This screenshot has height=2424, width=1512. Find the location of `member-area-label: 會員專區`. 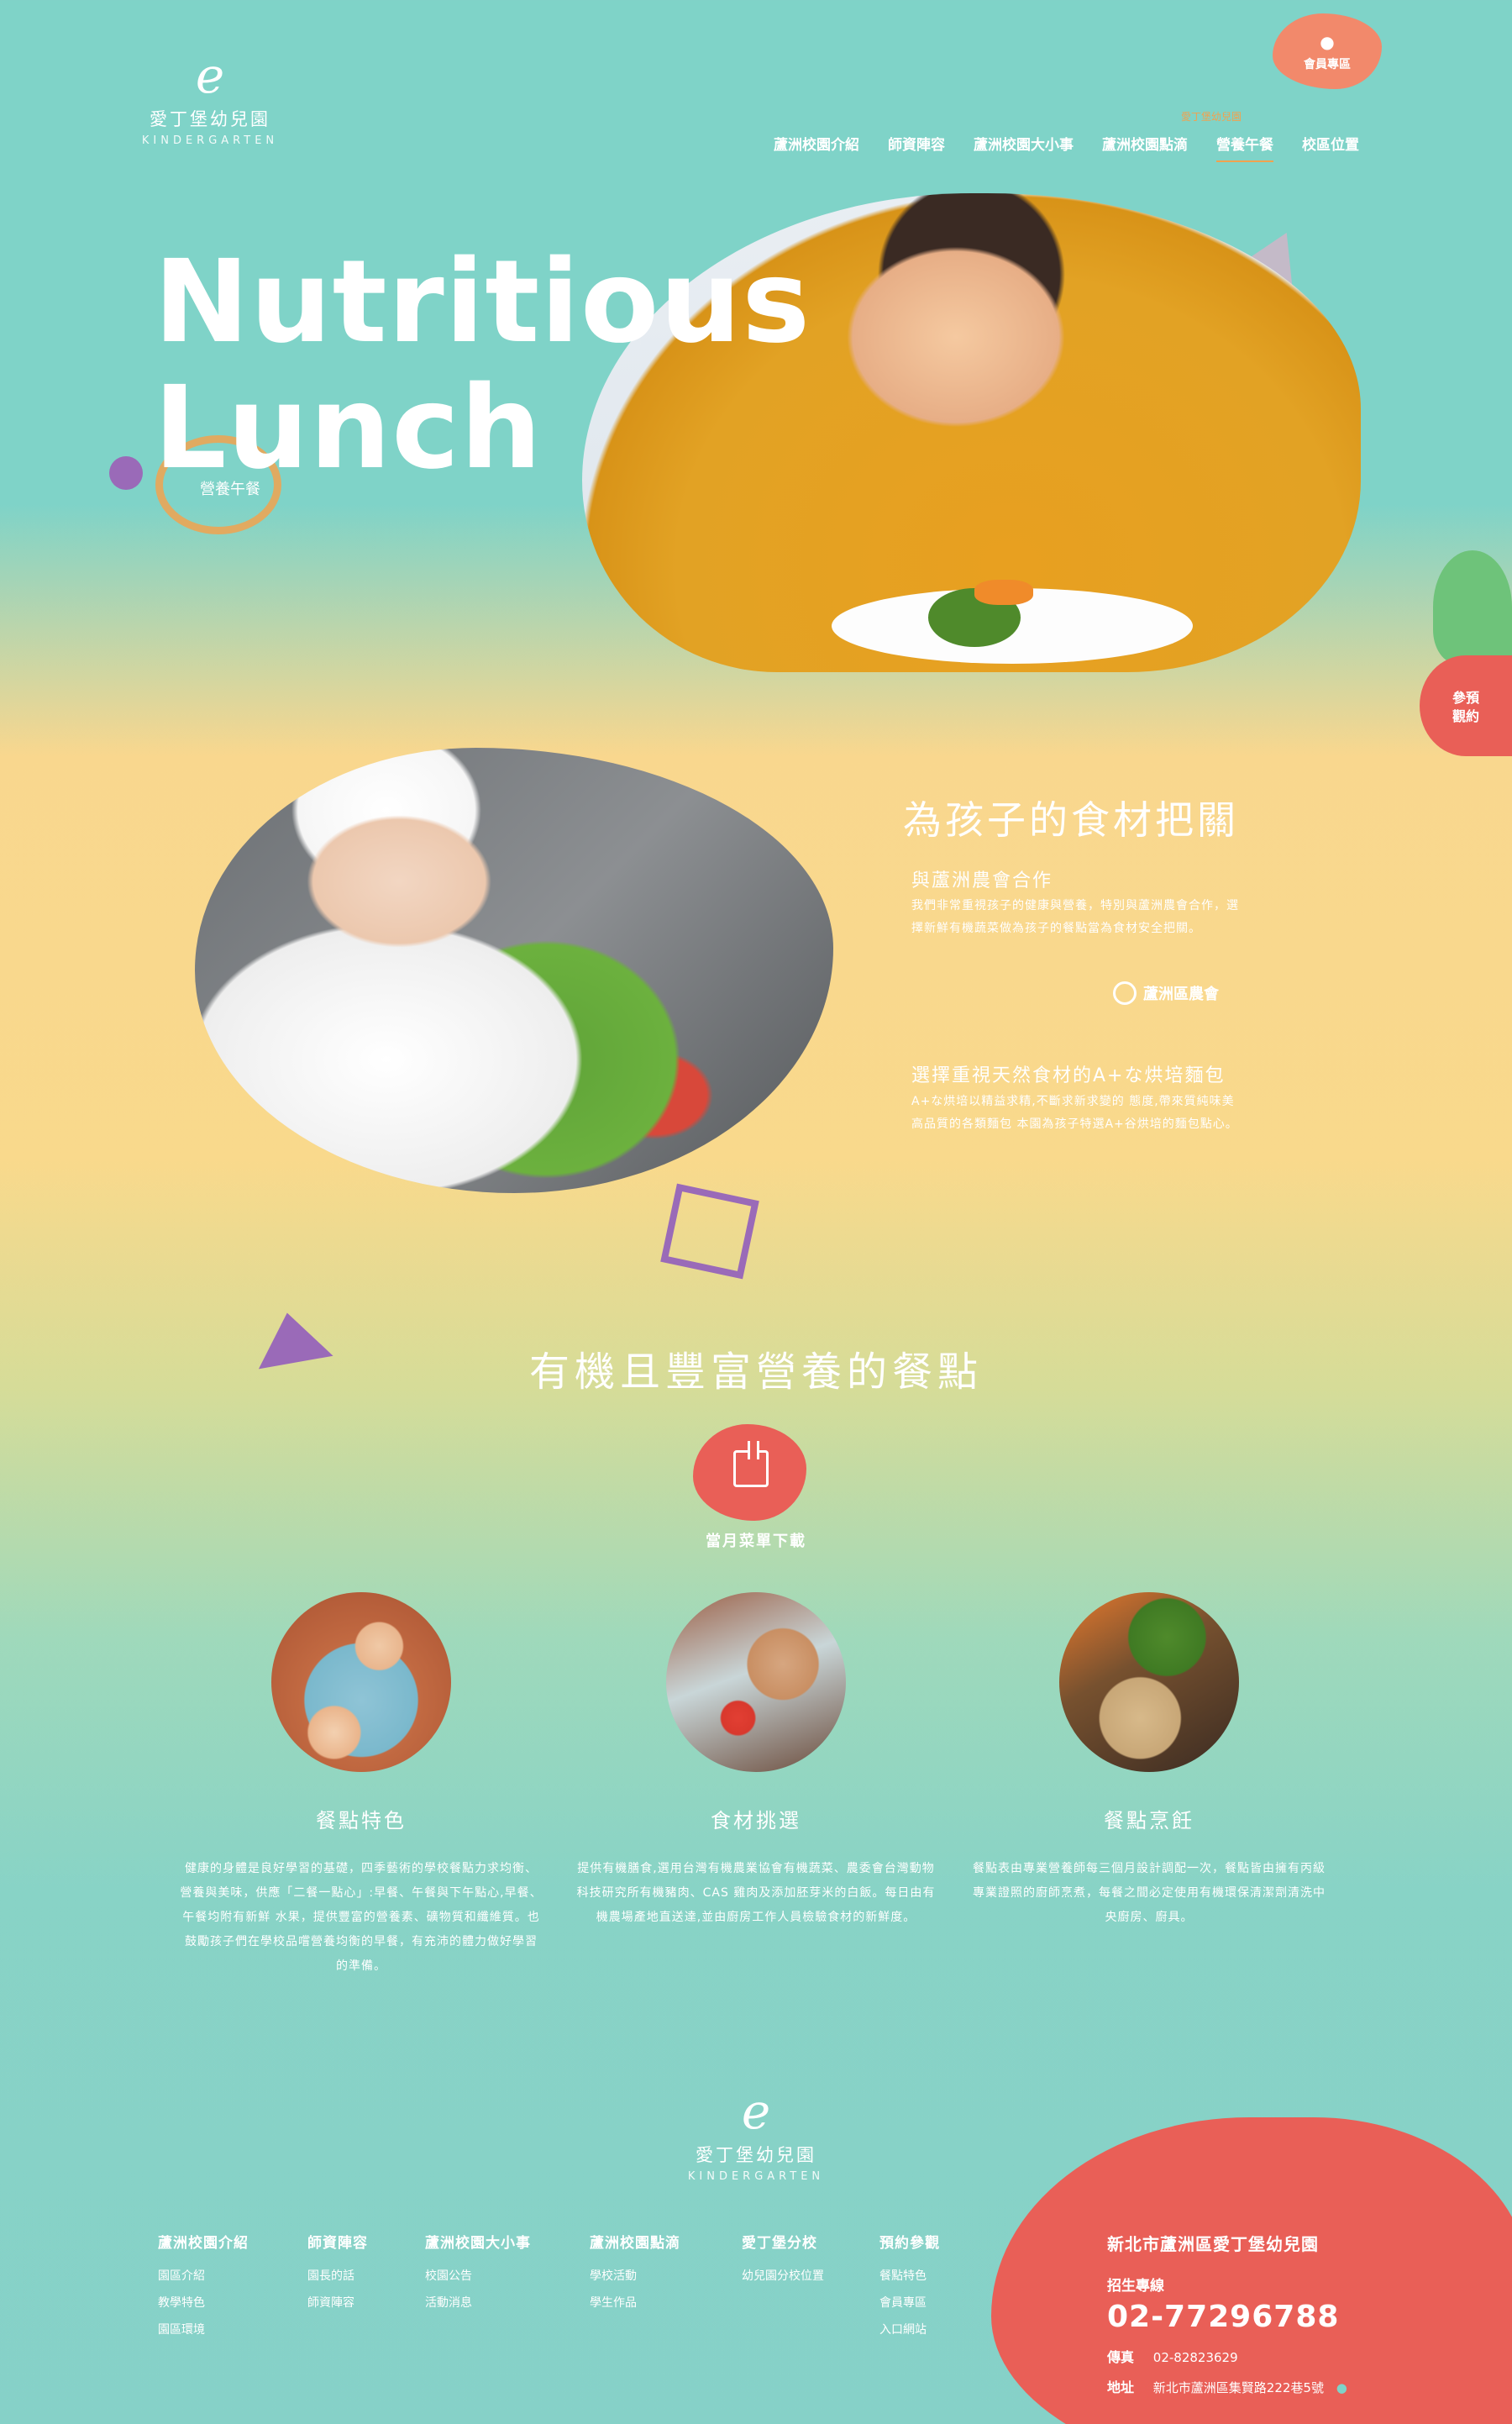

member-area-label: 會員專區 is located at coordinates (1327, 64).